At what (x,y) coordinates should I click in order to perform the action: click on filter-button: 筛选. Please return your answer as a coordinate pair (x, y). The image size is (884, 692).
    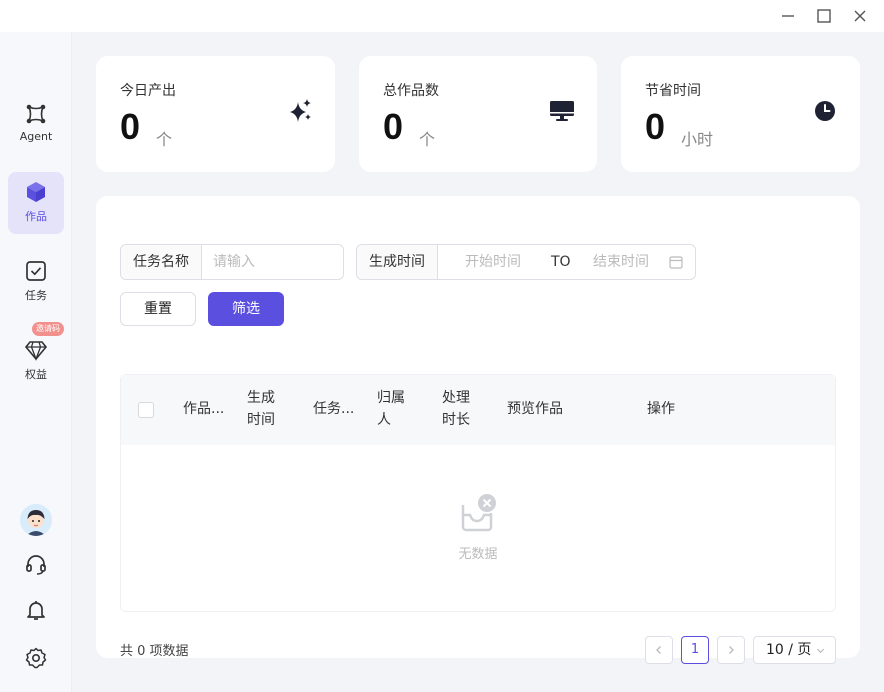
    Looking at the image, I should click on (246, 309).